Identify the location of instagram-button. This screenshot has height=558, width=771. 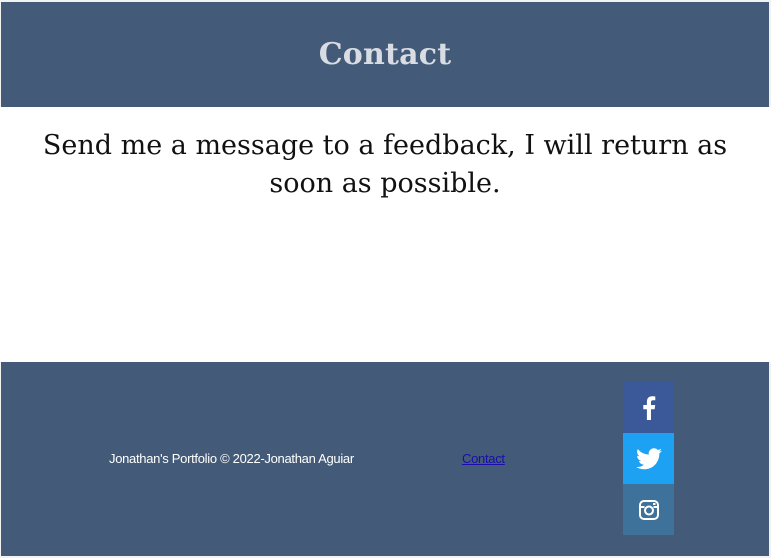
(648, 509).